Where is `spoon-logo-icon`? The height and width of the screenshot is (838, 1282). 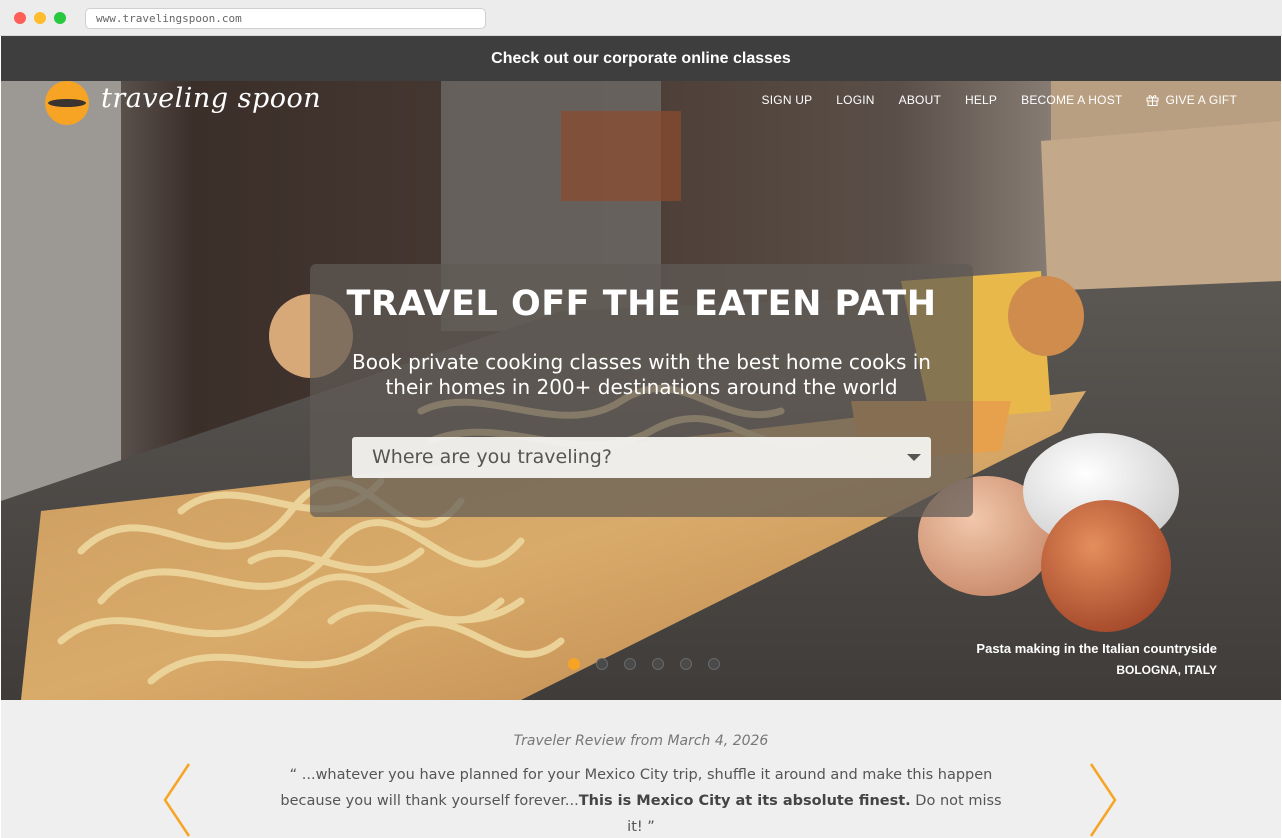 spoon-logo-icon is located at coordinates (67, 103).